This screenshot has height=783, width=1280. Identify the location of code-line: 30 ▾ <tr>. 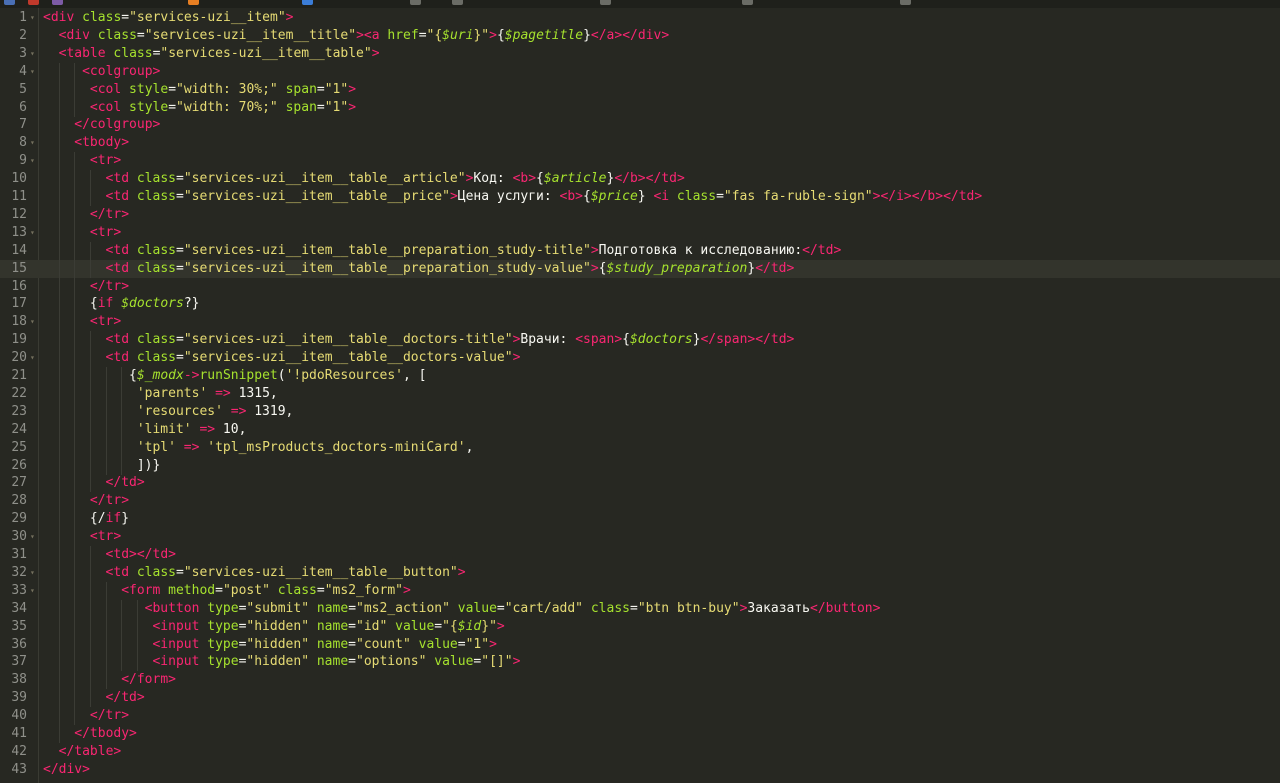
(640, 537).